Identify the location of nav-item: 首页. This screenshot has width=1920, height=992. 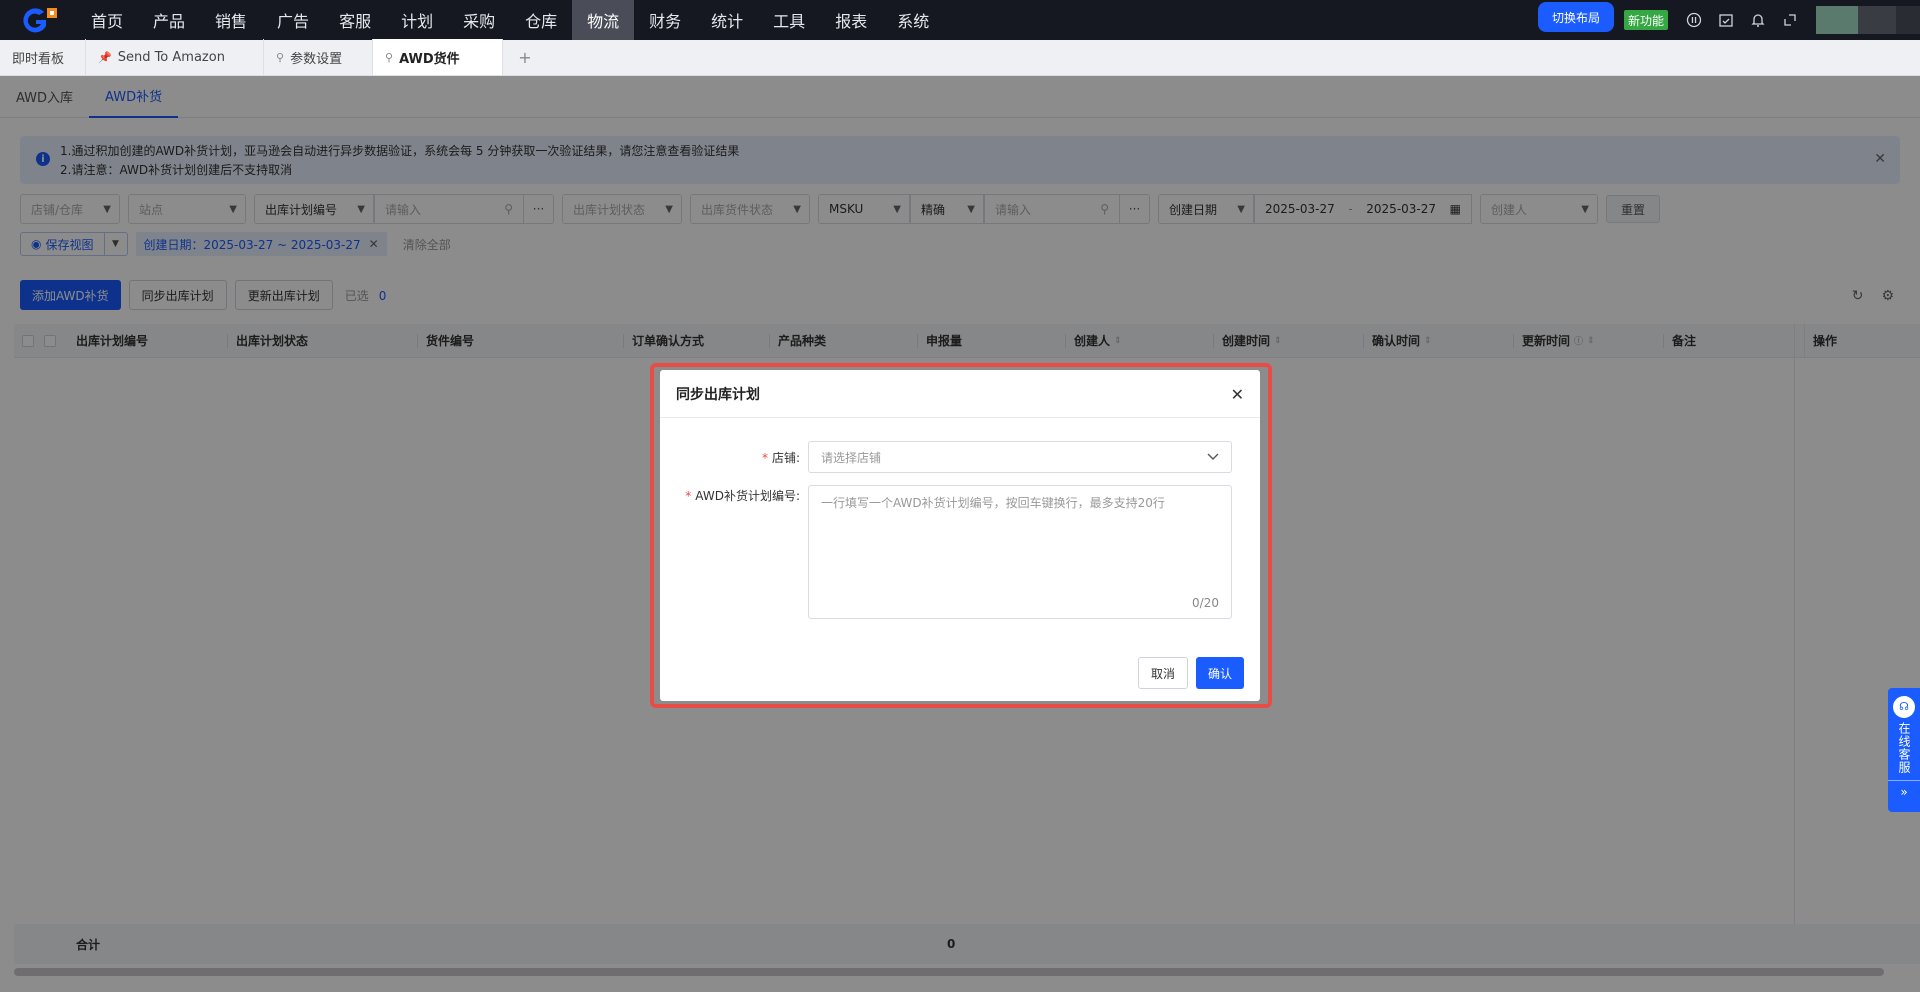
(107, 20).